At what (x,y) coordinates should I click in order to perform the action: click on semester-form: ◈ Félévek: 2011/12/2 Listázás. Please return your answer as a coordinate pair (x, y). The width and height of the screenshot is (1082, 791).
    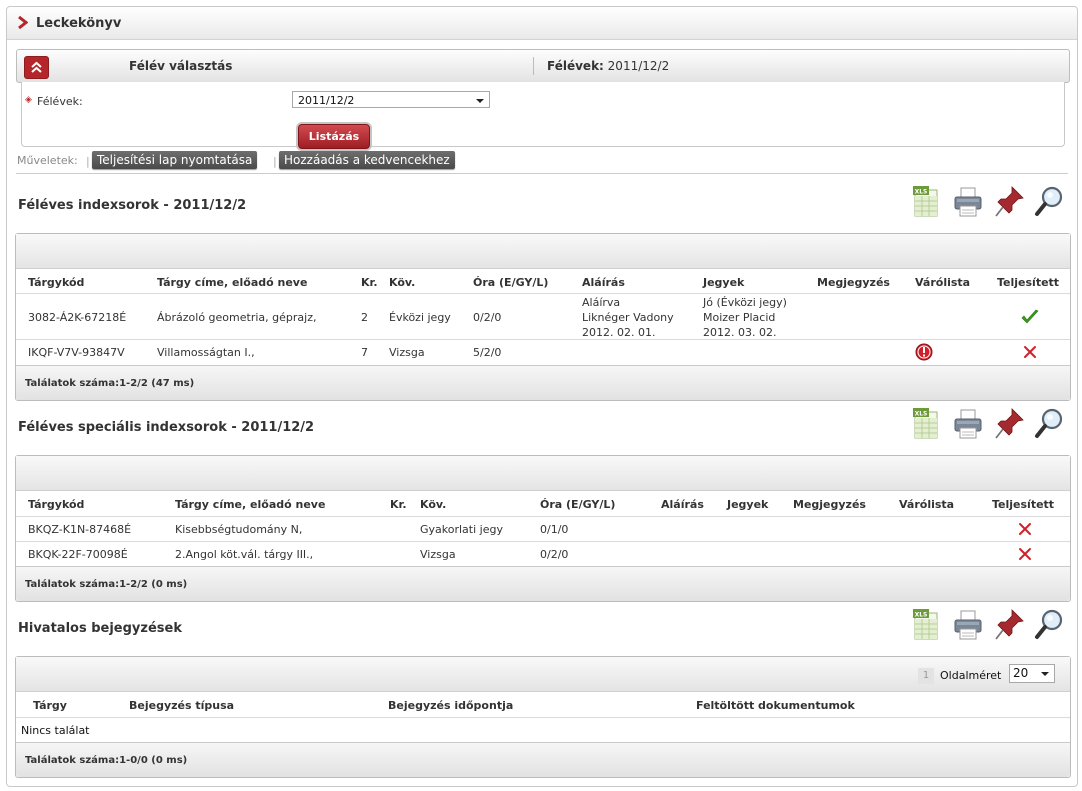
    Looking at the image, I should click on (543, 115).